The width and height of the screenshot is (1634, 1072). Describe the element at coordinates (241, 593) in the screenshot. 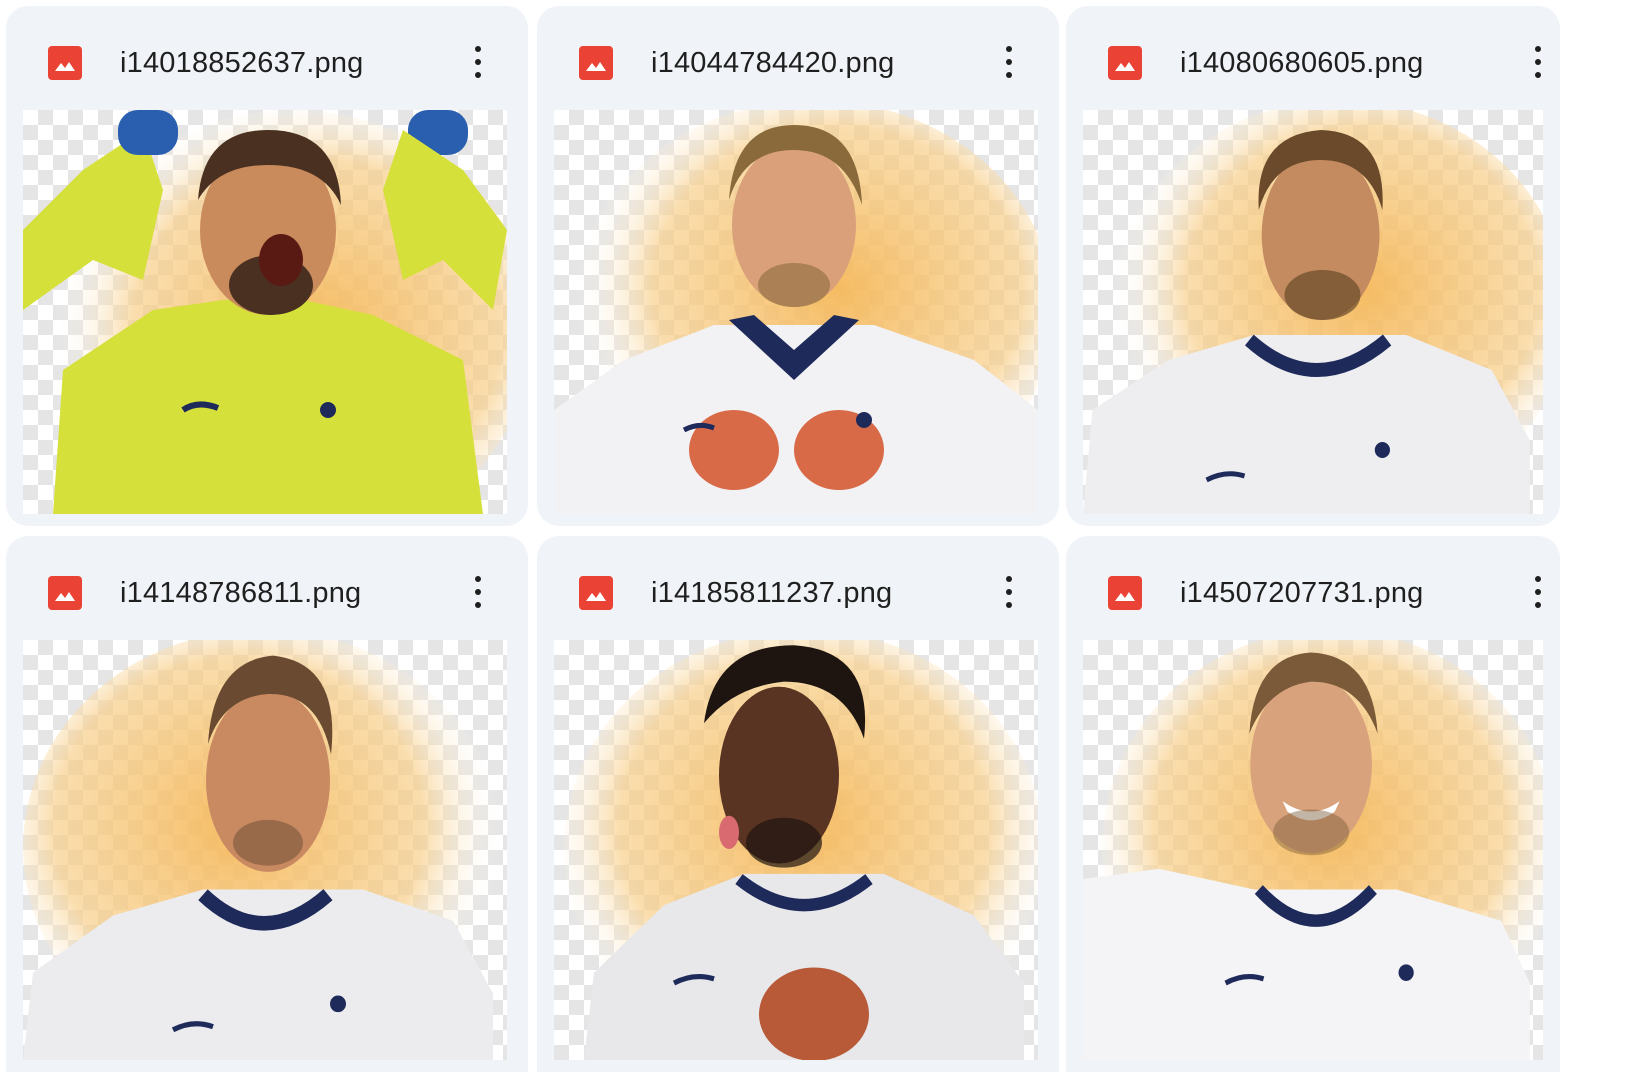

I see `file-name: i14148786811.png` at that location.